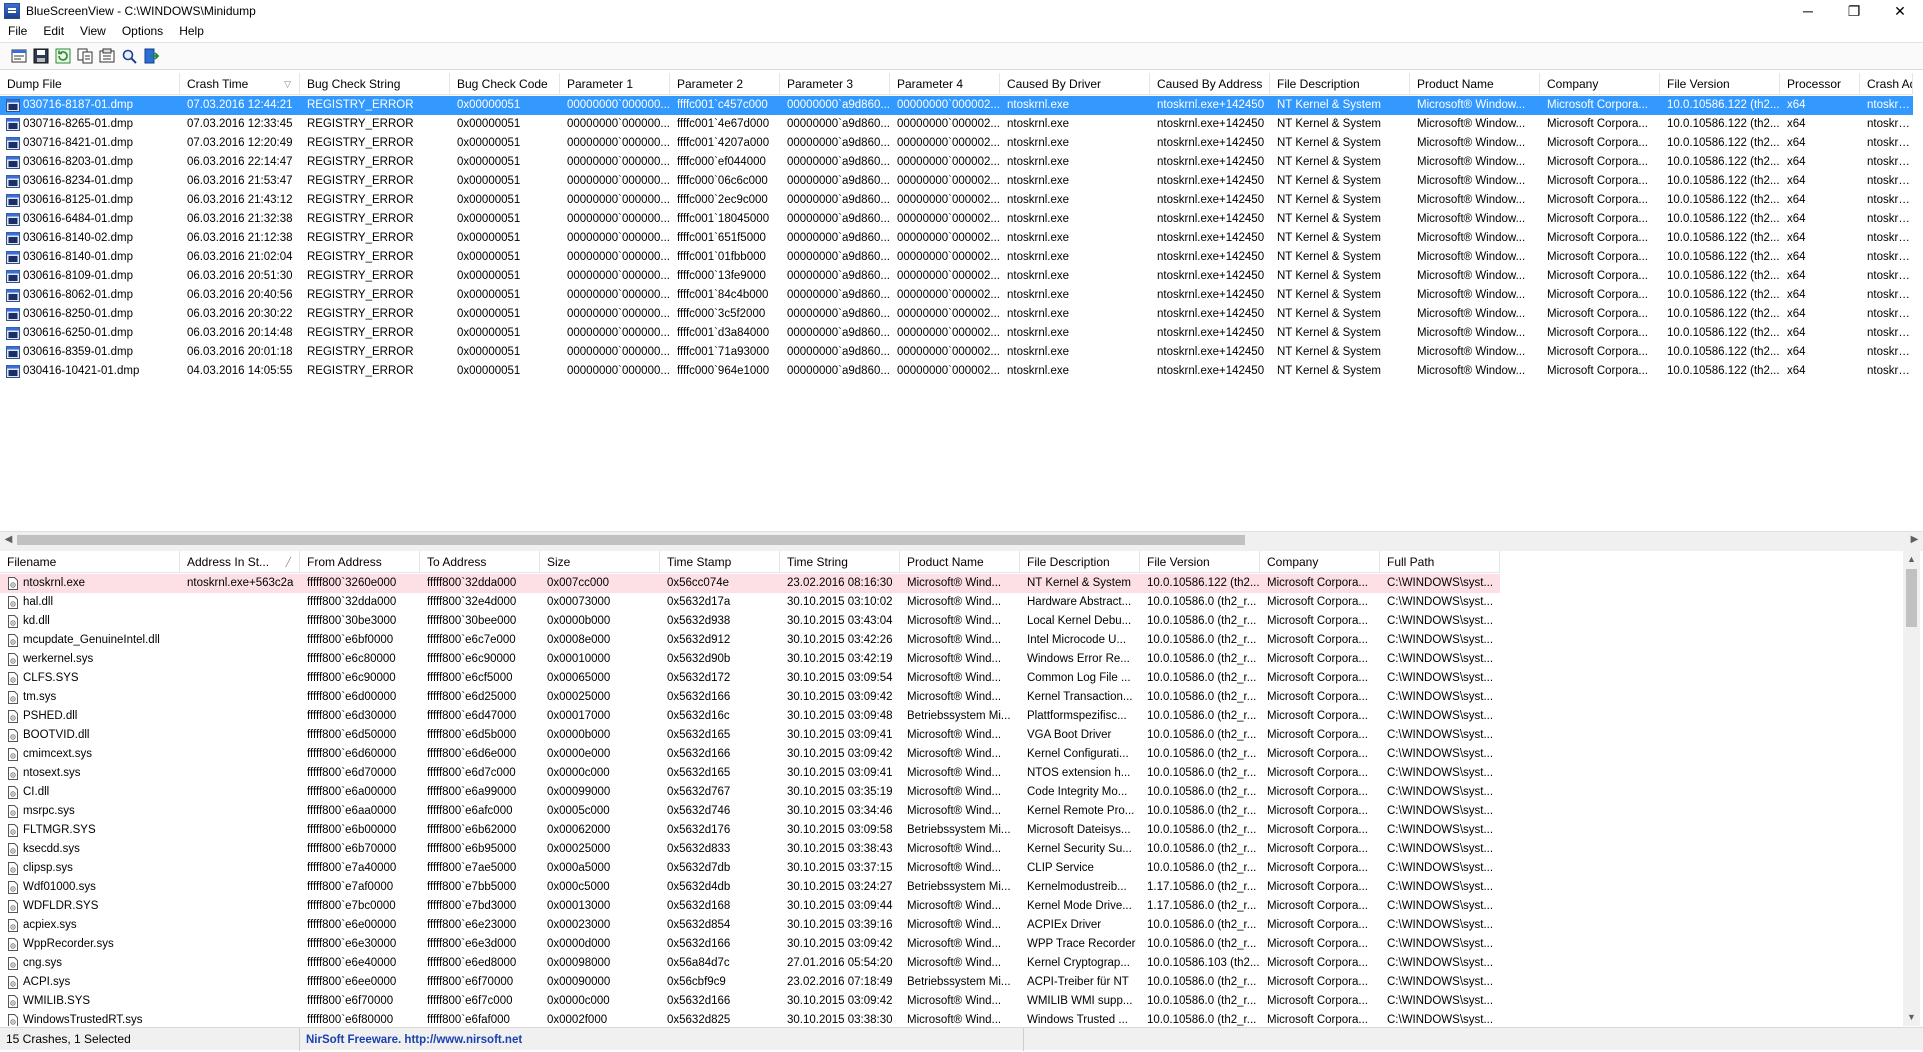 This screenshot has height=1052, width=1923. I want to click on minimize-button: ─, so click(1808, 11).